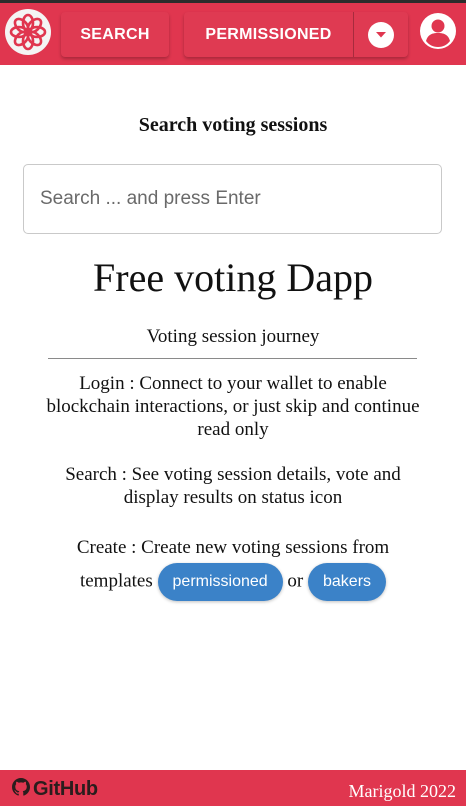 The image size is (466, 806). Describe the element at coordinates (232, 358) in the screenshot. I see `divider` at that location.